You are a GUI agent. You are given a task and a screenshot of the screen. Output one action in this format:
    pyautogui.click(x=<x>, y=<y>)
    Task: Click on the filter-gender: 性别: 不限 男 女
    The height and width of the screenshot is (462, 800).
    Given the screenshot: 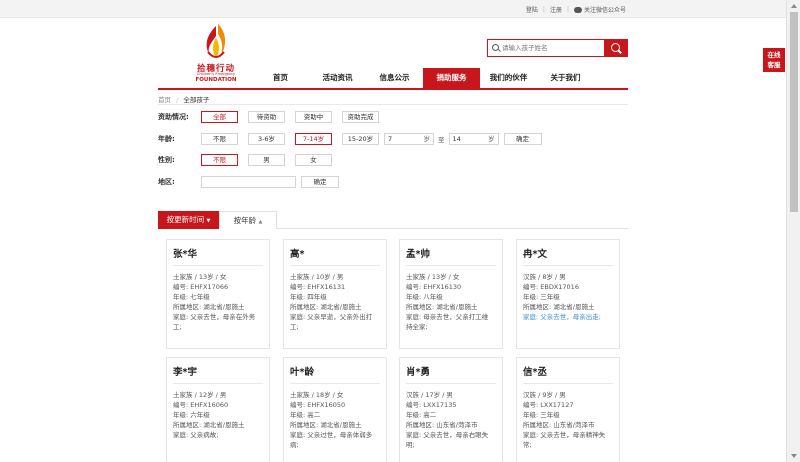 What is the action you would take?
    pyautogui.click(x=250, y=160)
    